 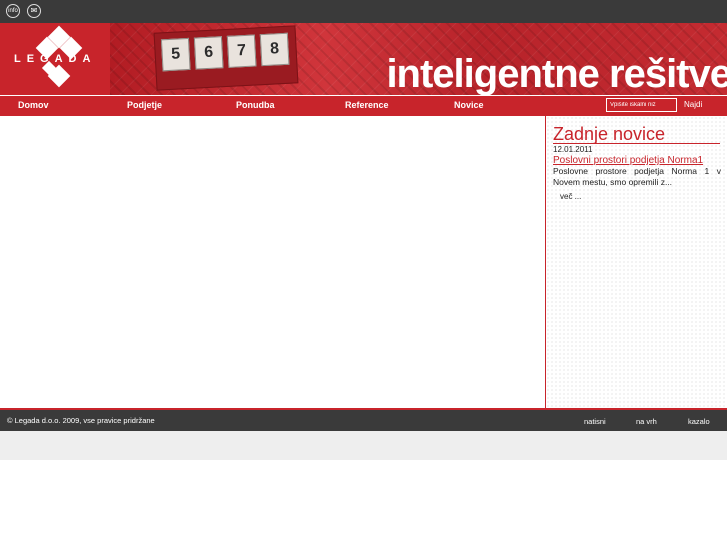 I want to click on logo-text: LEGADA, so click(x=55, y=59).